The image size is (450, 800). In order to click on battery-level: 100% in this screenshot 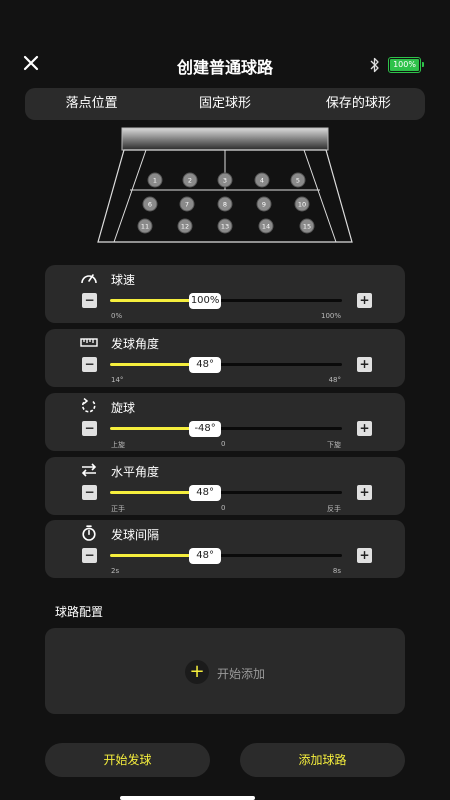, I will do `click(404, 65)`.